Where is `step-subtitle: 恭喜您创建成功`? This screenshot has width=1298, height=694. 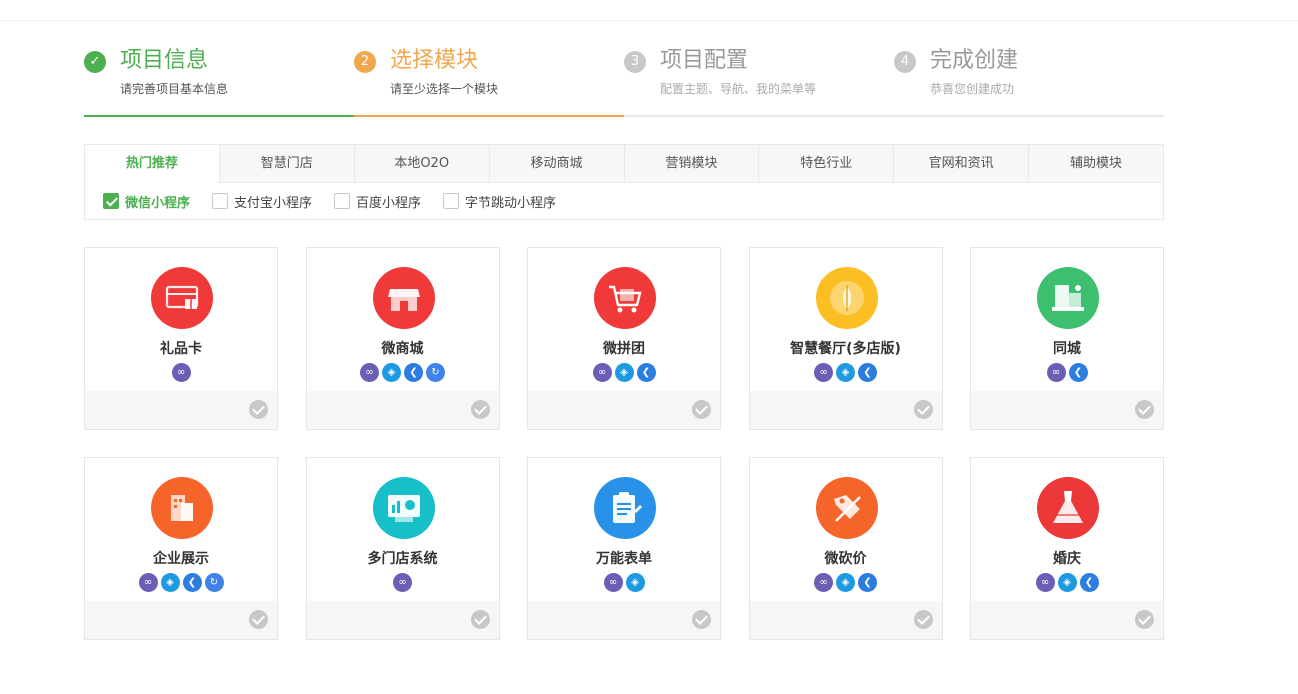 step-subtitle: 恭喜您创建成功 is located at coordinates (972, 89).